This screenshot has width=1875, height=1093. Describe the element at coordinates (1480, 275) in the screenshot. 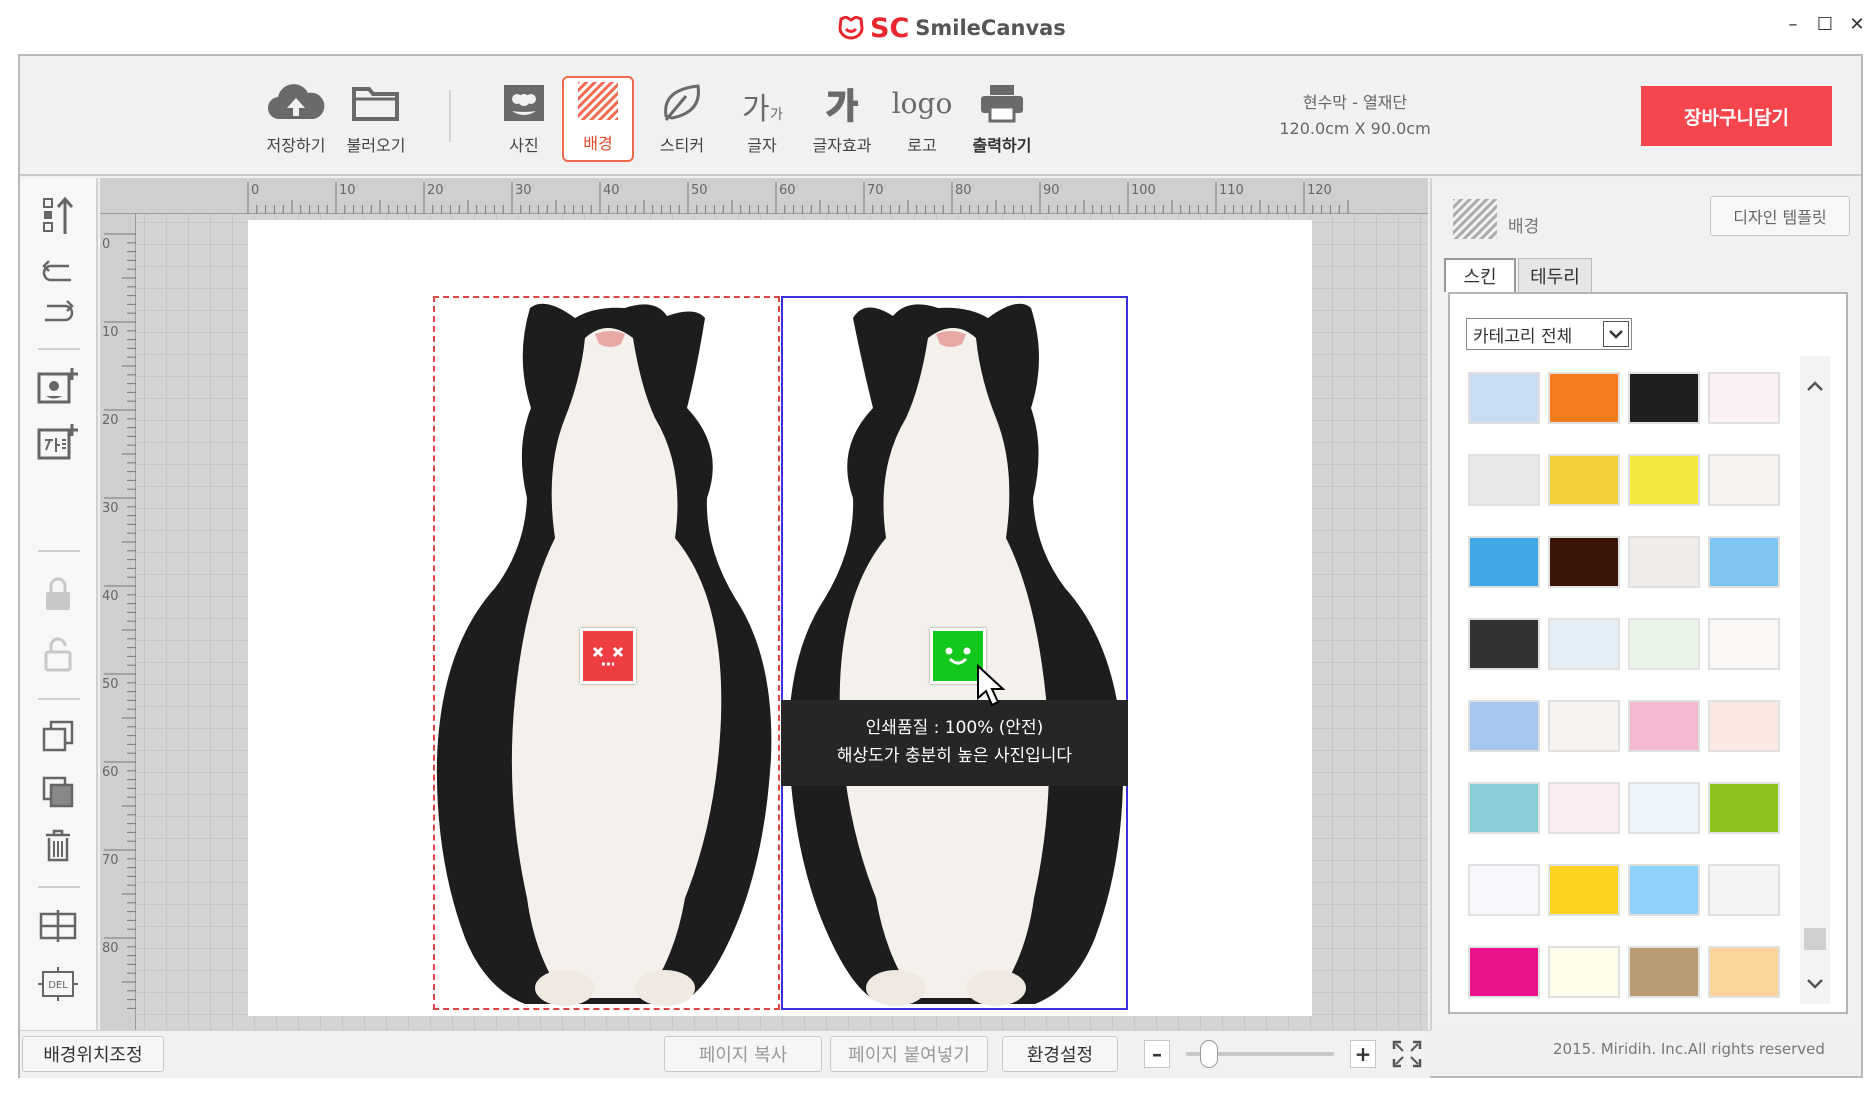

I see `tab-skin: 스킨` at that location.